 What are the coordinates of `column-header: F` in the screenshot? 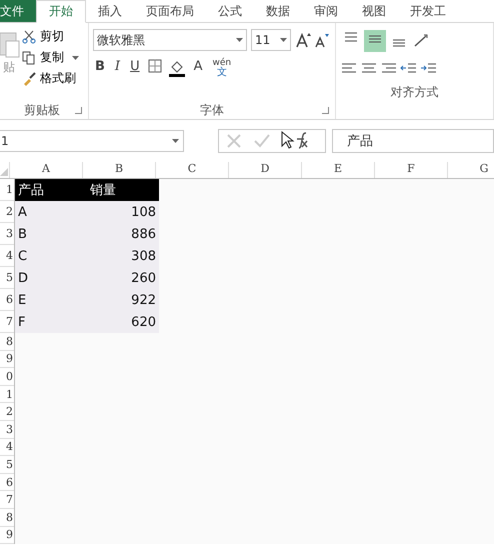 It's located at (411, 170).